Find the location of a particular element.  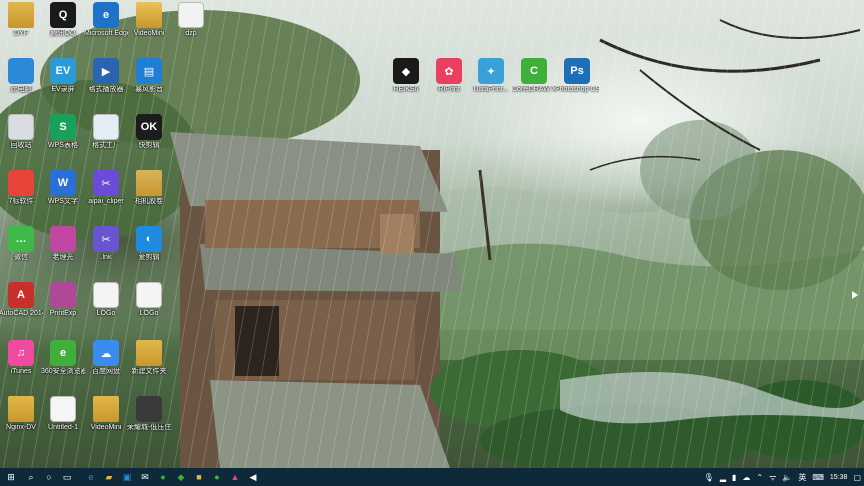

desktop-icon: 老理光 is located at coordinates (63, 244).